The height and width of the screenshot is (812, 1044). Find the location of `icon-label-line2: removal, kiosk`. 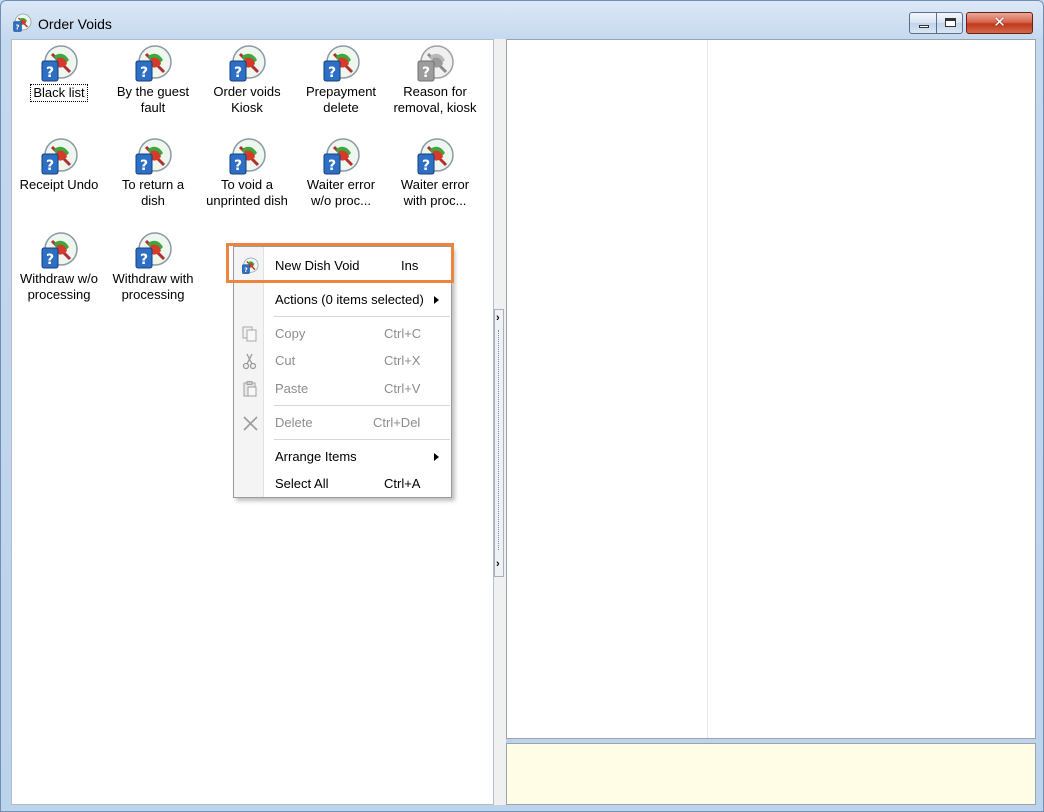

icon-label-line2: removal, kiosk is located at coordinates (435, 107).